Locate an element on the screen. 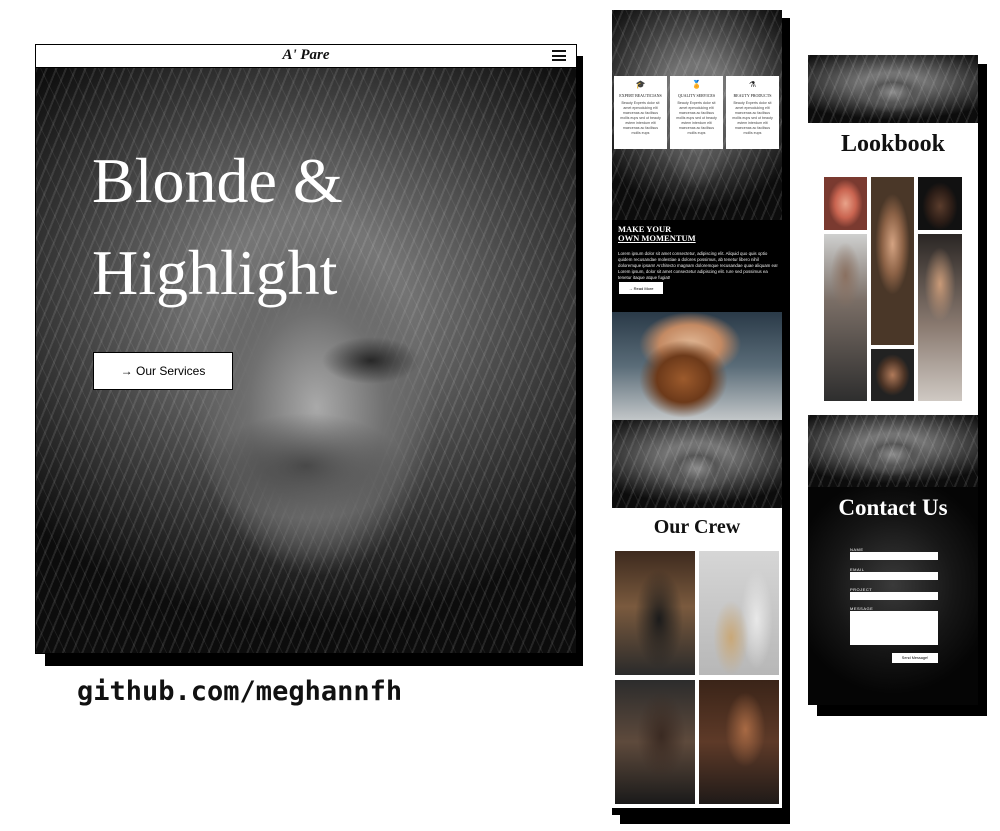 Image resolution: width=1000 pixels, height=831 pixels. flask-icon: ⚗ is located at coordinates (752, 84).